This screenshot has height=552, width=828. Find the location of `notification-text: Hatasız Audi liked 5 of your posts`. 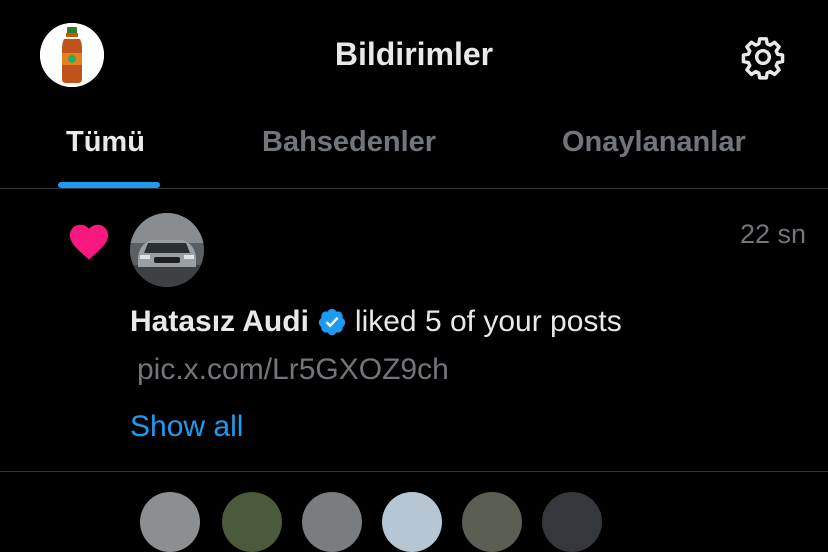

notification-text: Hatasız Audi liked 5 of your posts is located at coordinates (376, 322).